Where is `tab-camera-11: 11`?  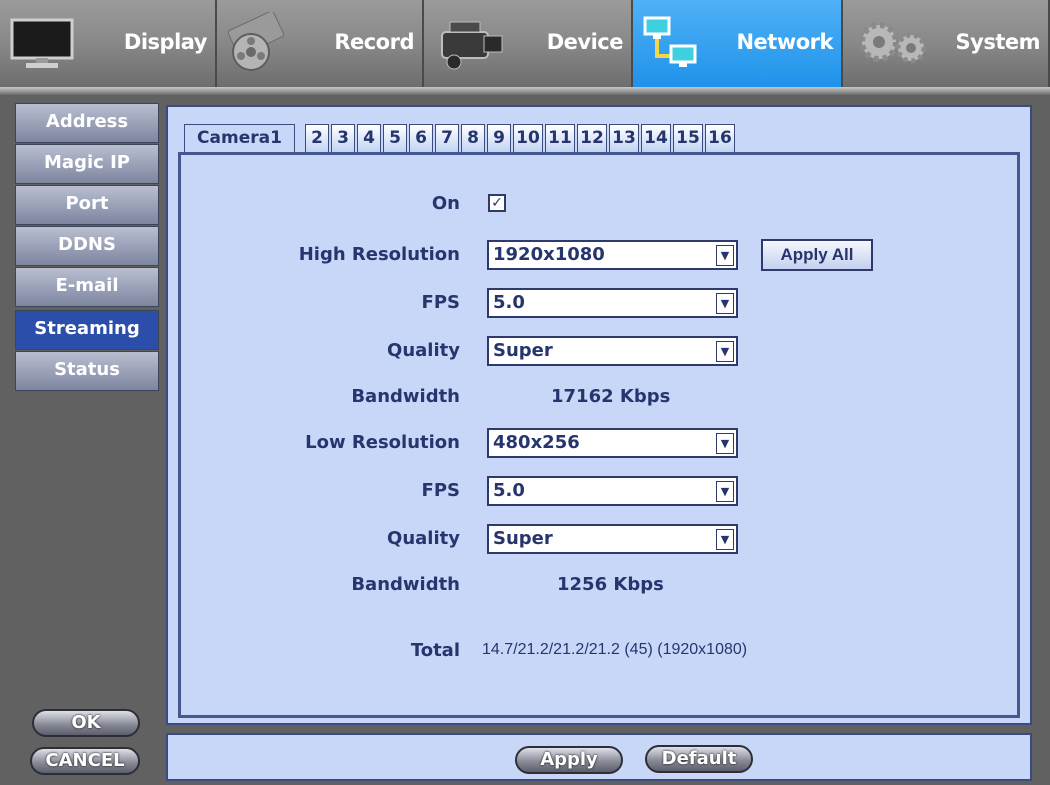 tab-camera-11: 11 is located at coordinates (560, 139).